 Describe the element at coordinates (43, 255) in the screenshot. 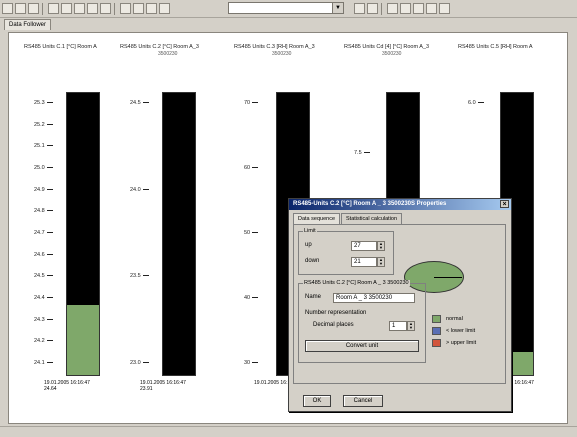

I see `tick-label: 24.6` at that location.